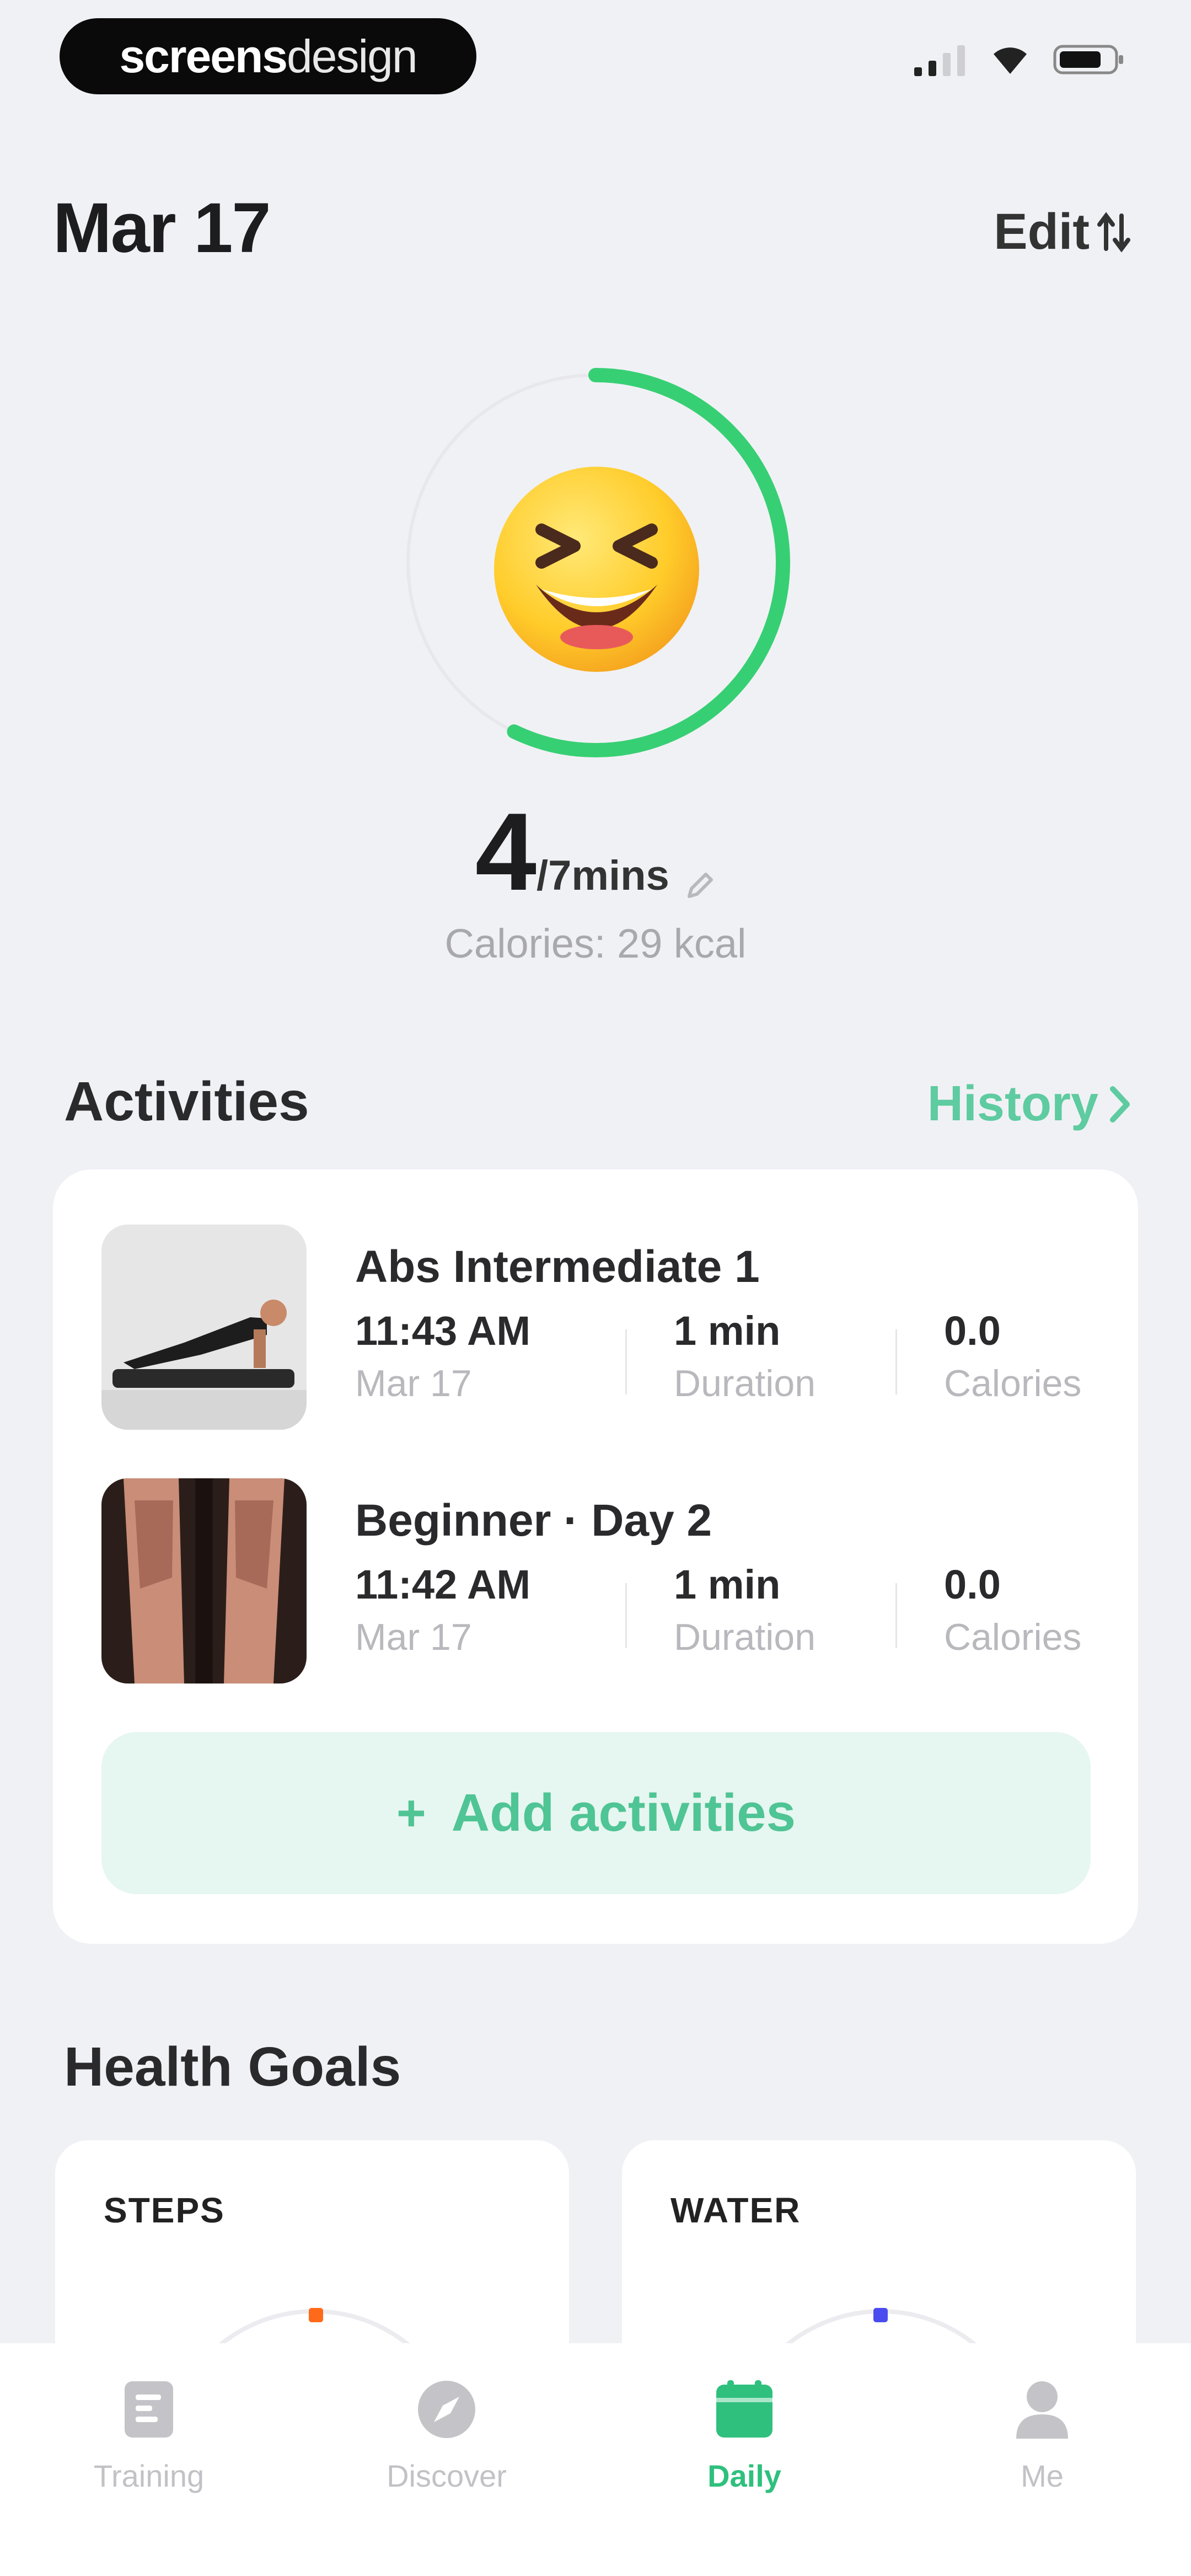 The height and width of the screenshot is (2576, 1191). Describe the element at coordinates (1042, 2476) in the screenshot. I see `nav-me-label: Me` at that location.